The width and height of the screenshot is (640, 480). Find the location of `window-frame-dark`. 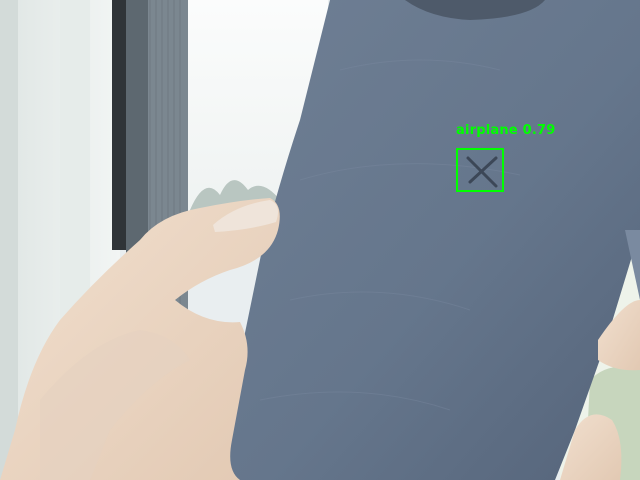

window-frame-dark is located at coordinates (119, 125).